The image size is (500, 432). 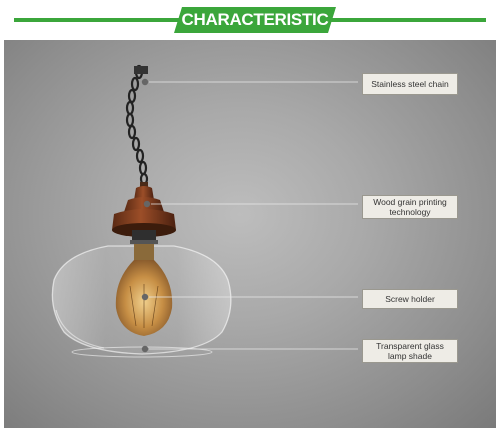 What do you see at coordinates (144, 213) in the screenshot?
I see `wood-holder` at bounding box center [144, 213].